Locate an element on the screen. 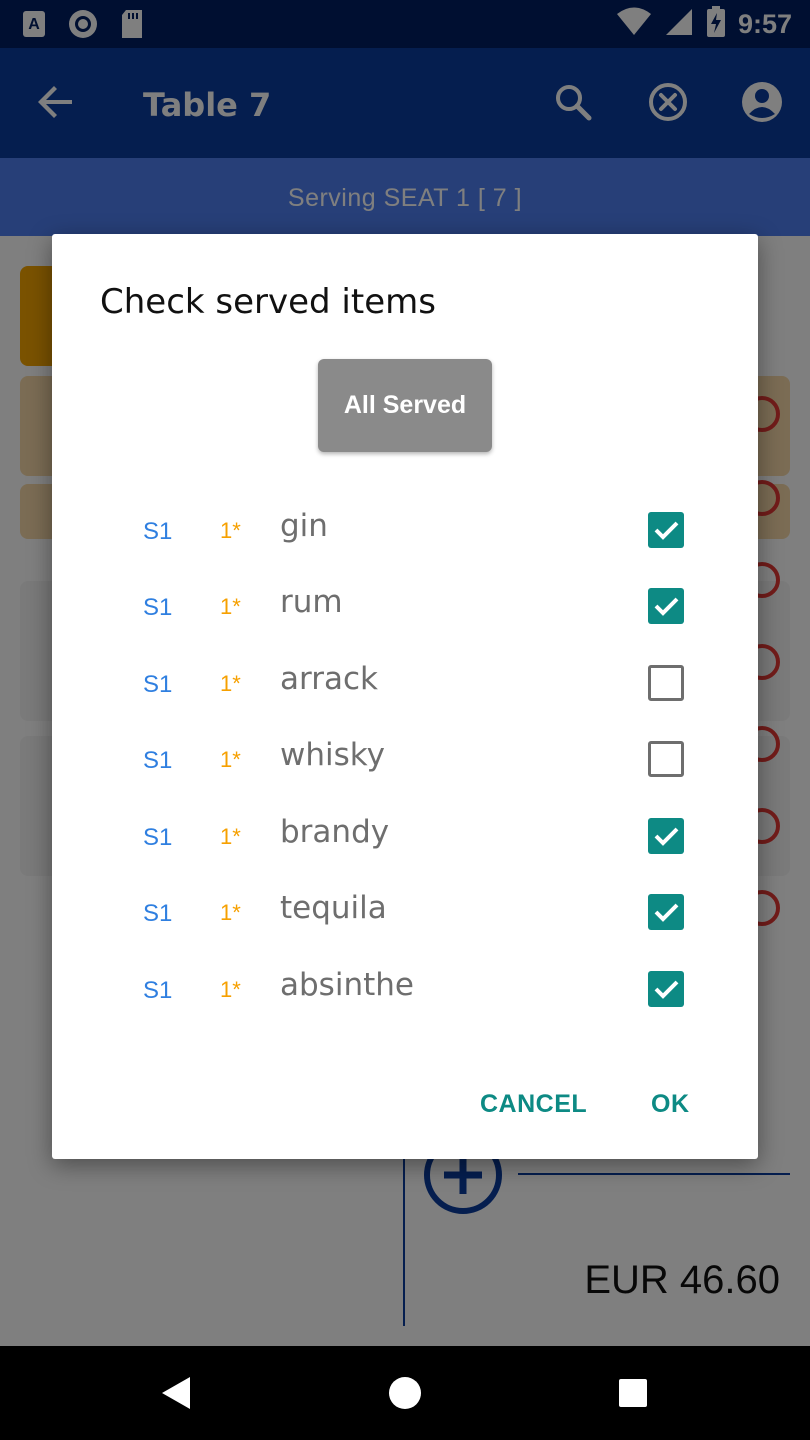 The width and height of the screenshot is (810, 1440). navigation-bar is located at coordinates (405, 1393).